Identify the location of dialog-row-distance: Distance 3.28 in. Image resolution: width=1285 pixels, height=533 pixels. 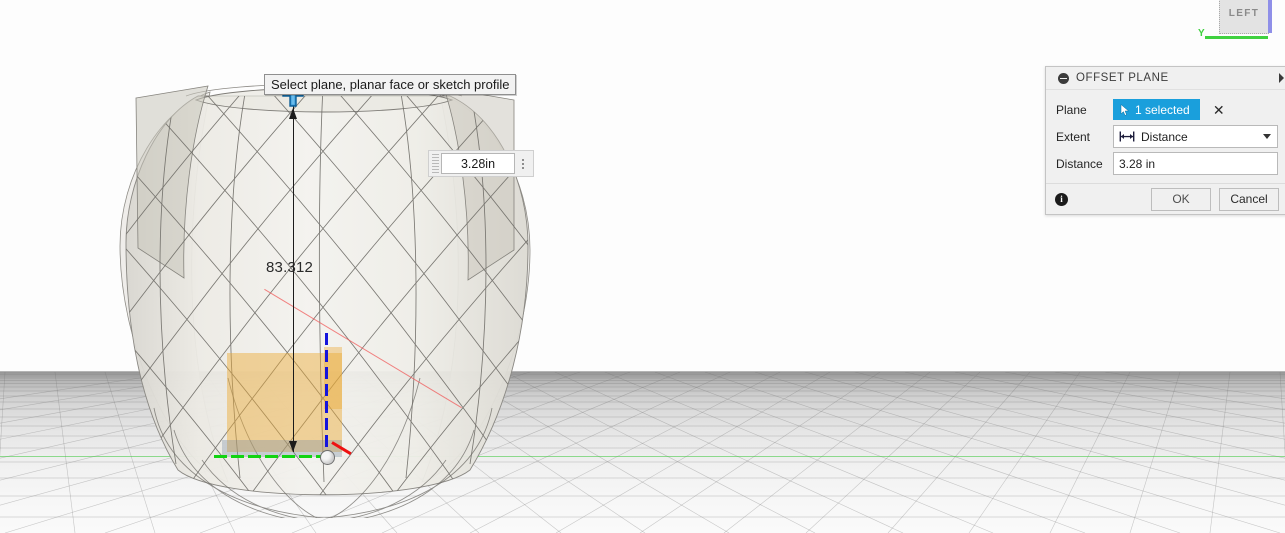
(1165, 163).